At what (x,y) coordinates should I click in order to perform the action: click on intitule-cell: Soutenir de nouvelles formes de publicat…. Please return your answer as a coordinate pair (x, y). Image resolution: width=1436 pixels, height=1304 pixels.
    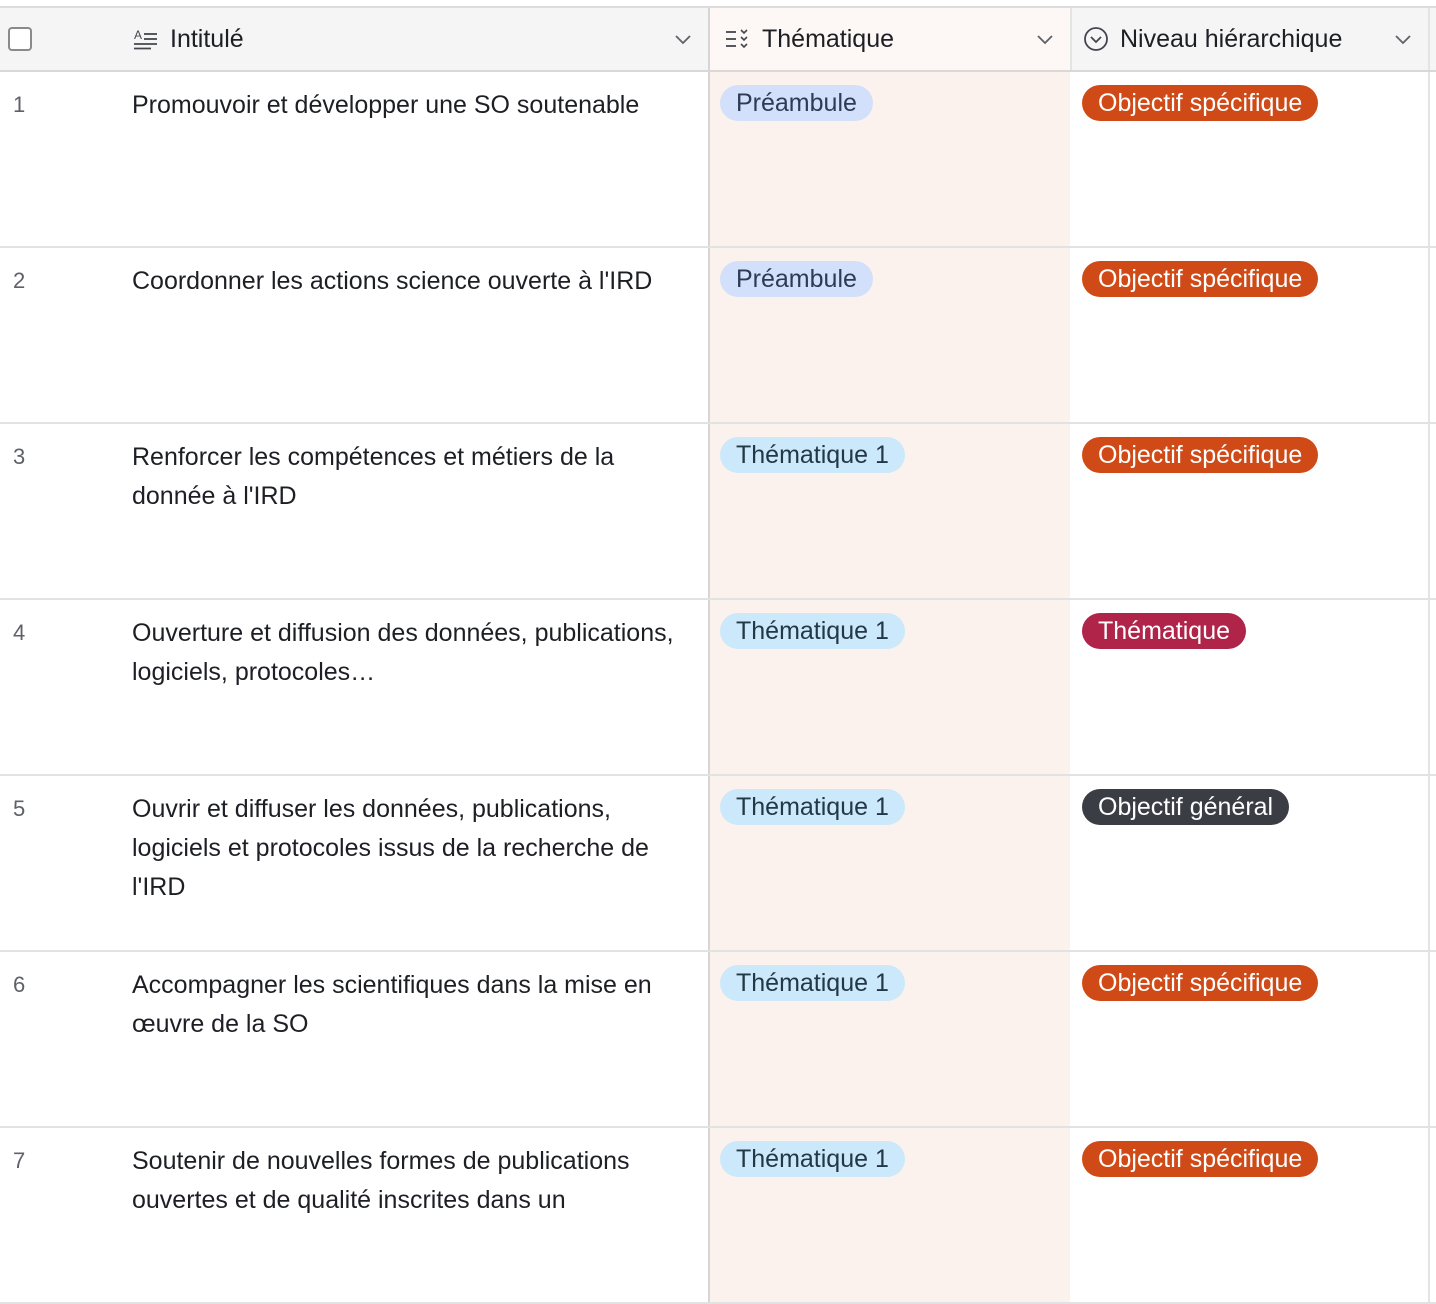
    Looking at the image, I should click on (409, 1215).